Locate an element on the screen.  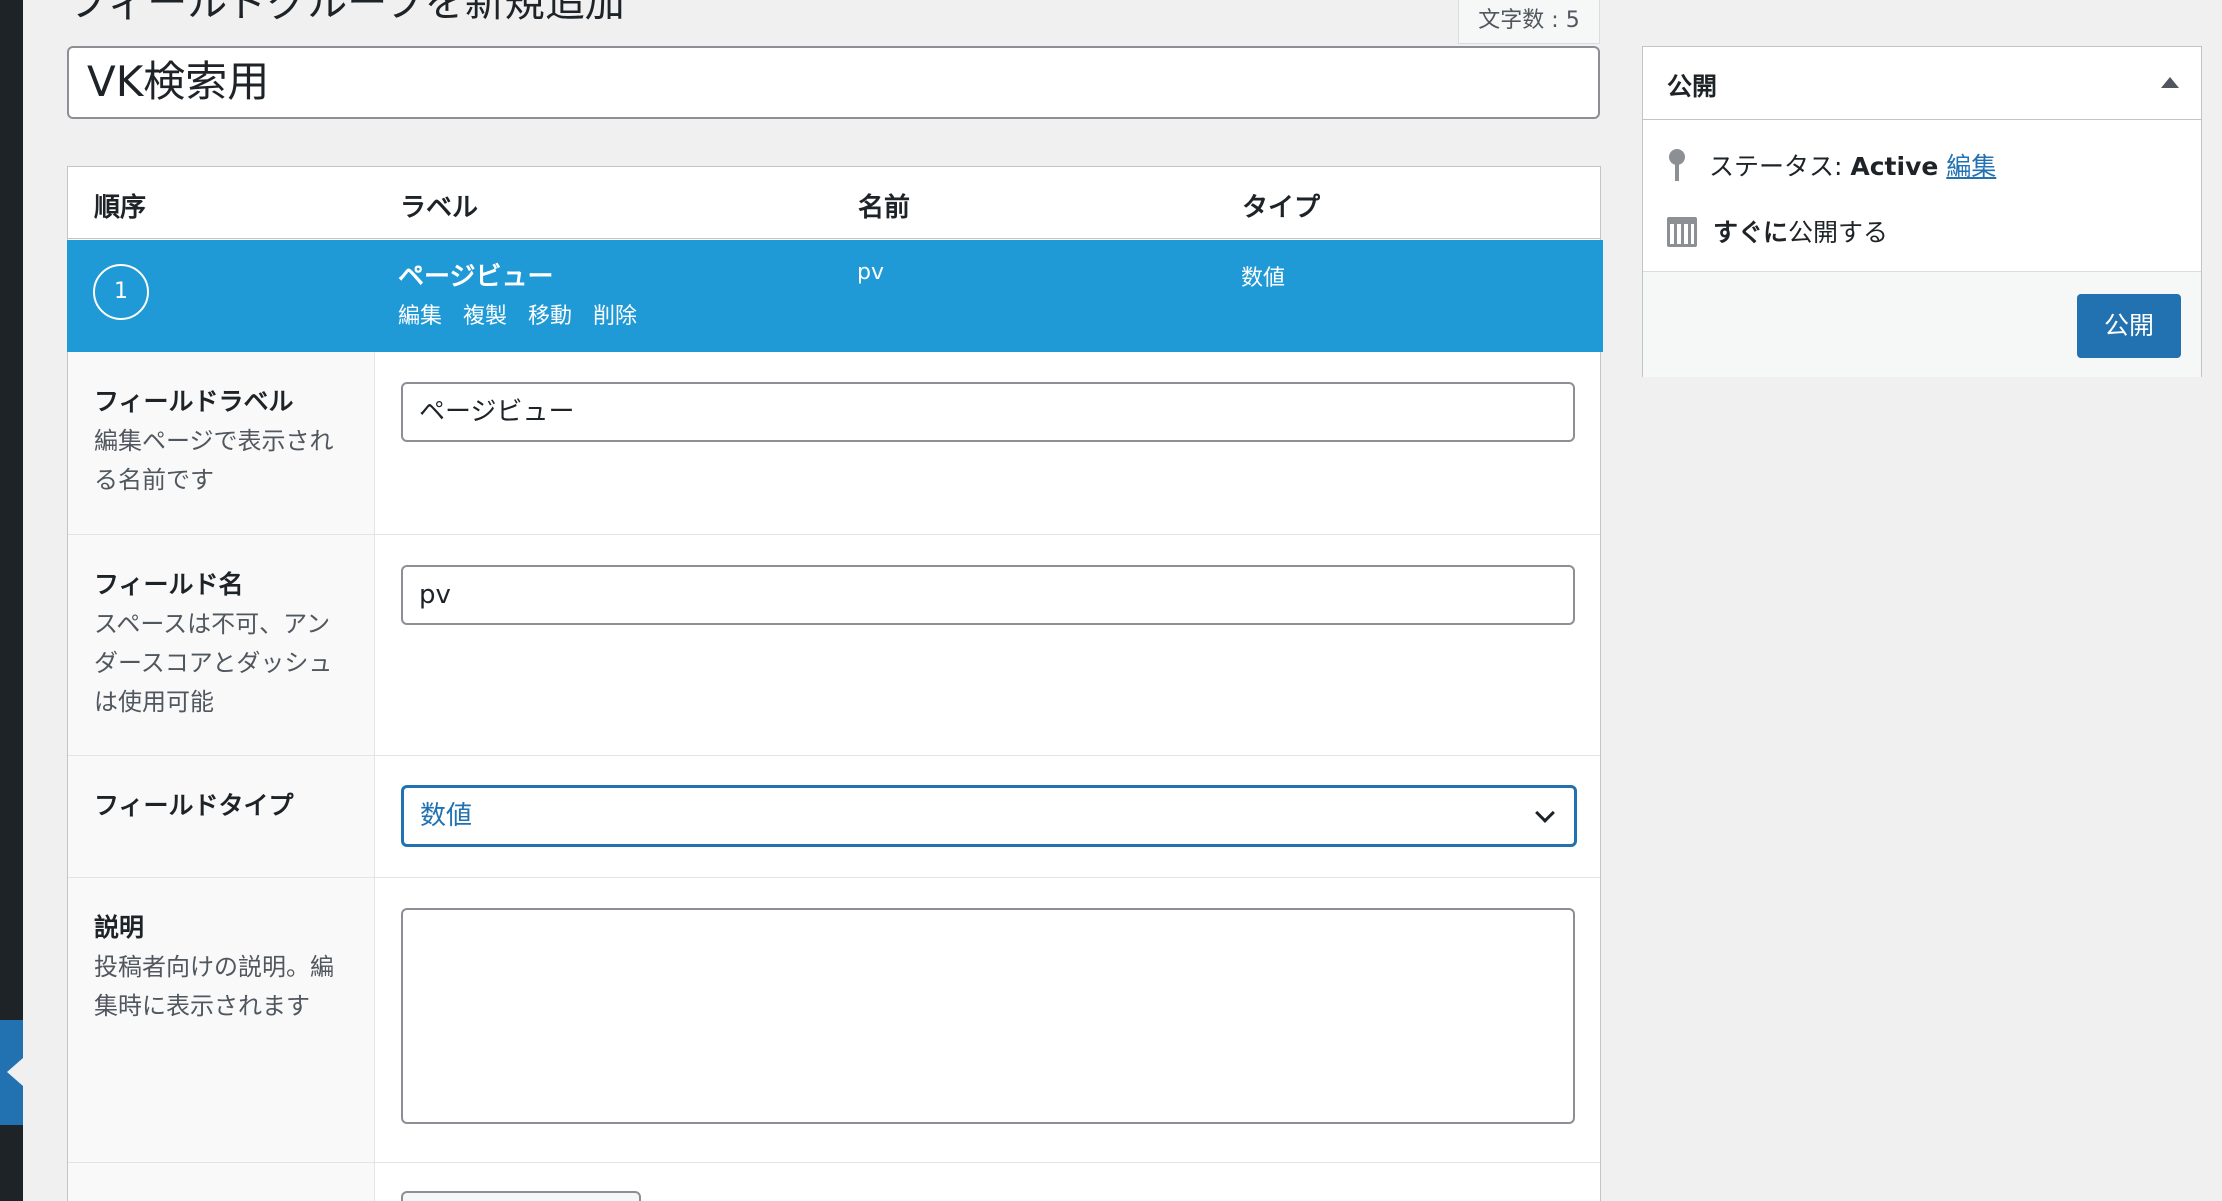
setting-row-next is located at coordinates (834, 1182).